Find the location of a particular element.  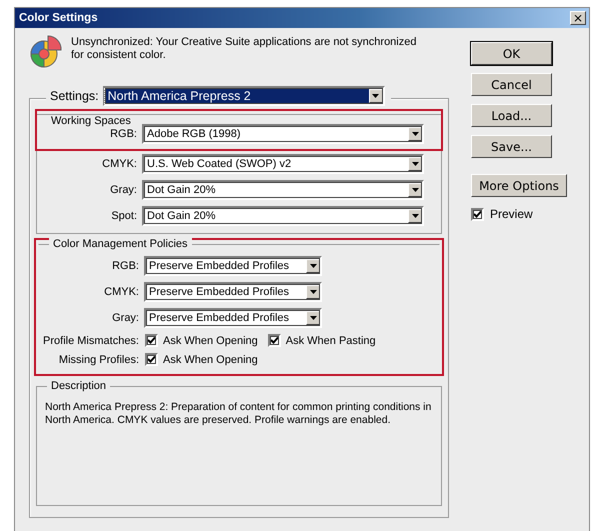

settings-dropdown: North America Prepress 2 is located at coordinates (243, 96).